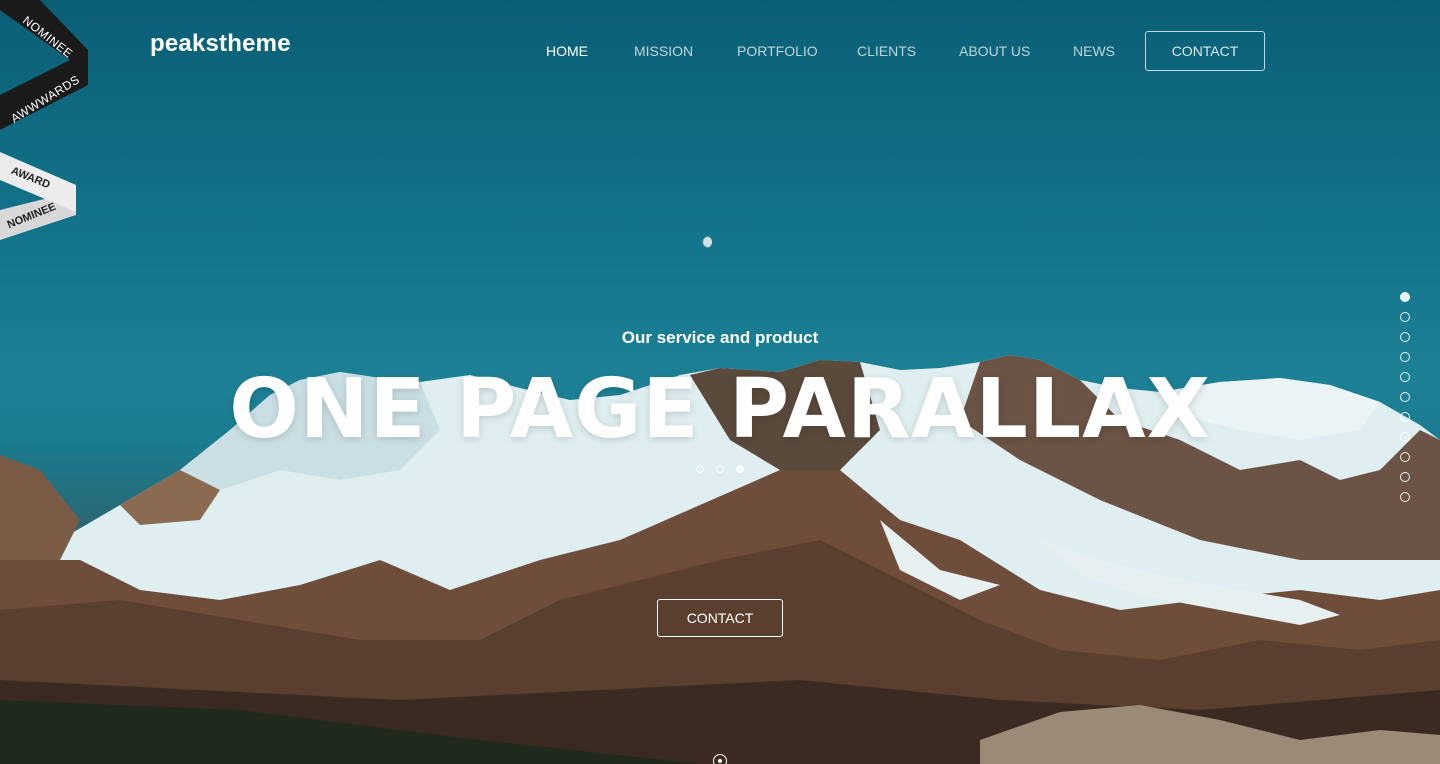  I want to click on nav-clients: CLIENTS, so click(886, 51).